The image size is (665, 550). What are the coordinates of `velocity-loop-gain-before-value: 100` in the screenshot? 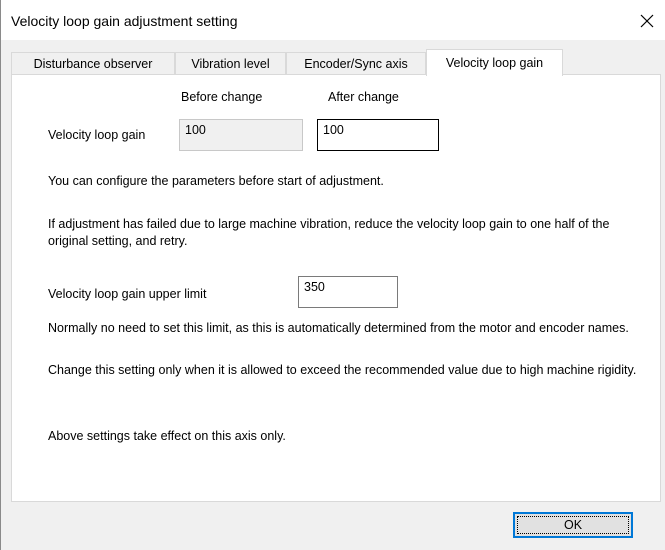 It's located at (195, 130).